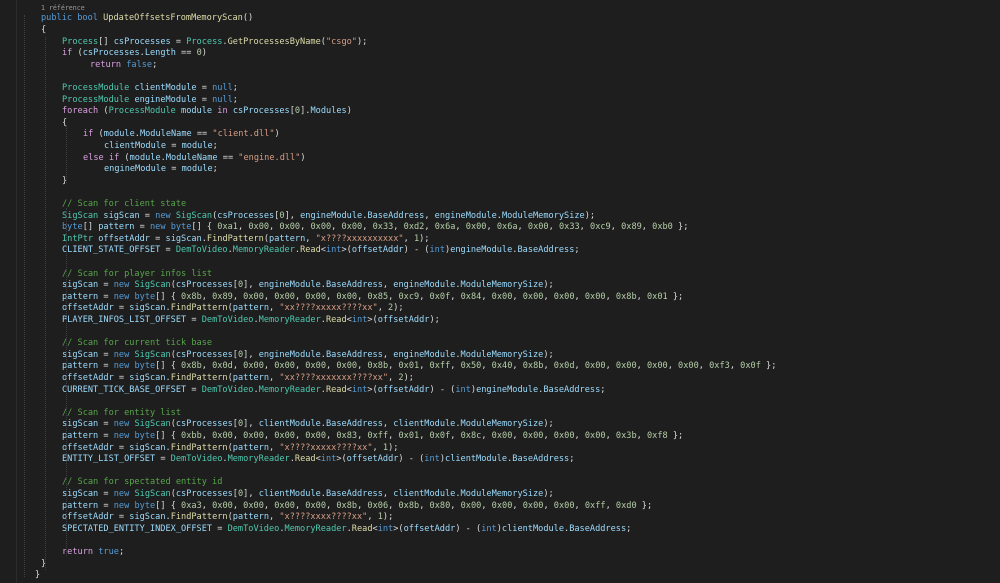  Describe the element at coordinates (595, 505) in the screenshot. I see `code-token: 0xff` at that location.